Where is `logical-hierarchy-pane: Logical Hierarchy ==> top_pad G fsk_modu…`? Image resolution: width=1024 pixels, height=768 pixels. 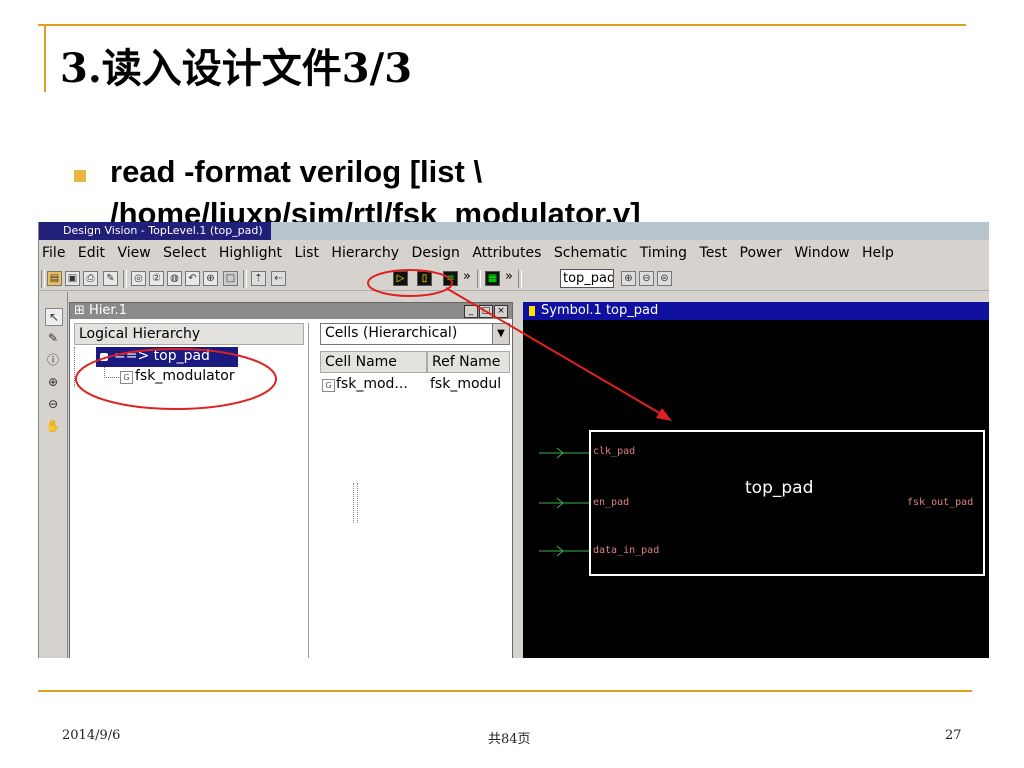
logical-hierarchy-pane: Logical Hierarchy ==> top_pad G fsk_modu… is located at coordinates (189, 490).